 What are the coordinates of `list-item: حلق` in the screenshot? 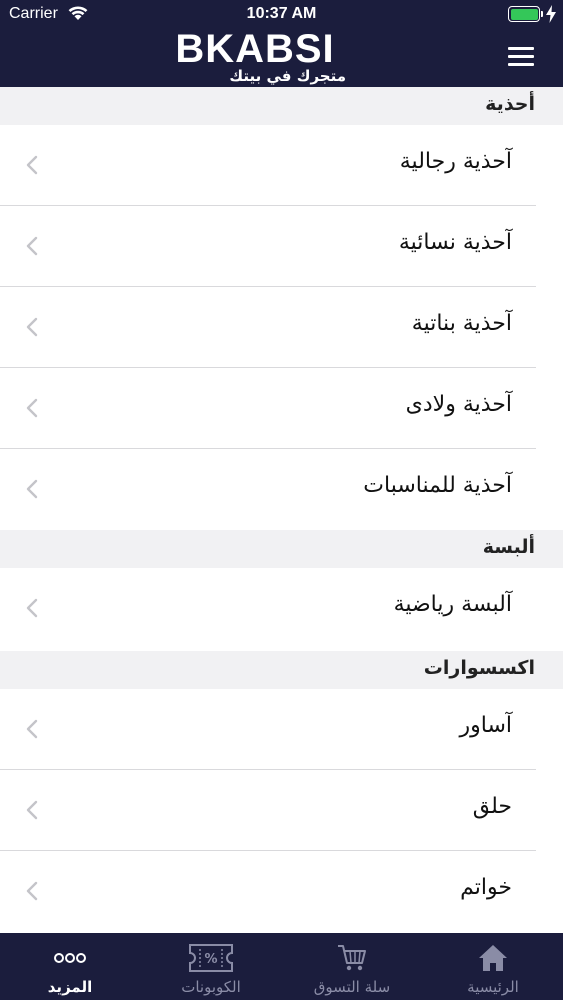 It's located at (281, 810).